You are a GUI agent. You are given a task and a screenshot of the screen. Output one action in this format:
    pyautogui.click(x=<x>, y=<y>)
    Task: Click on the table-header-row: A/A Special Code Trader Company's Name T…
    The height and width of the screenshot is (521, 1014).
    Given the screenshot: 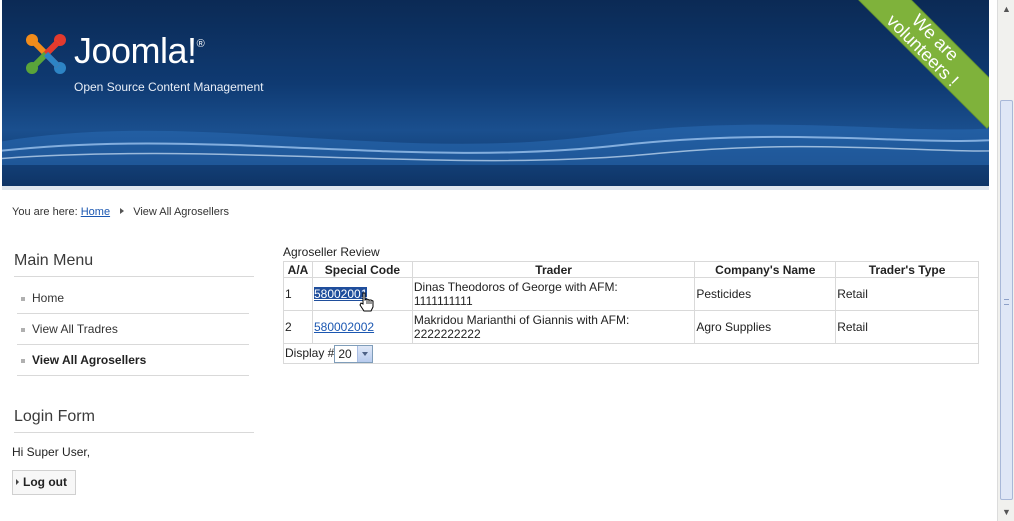 What is the action you would take?
    pyautogui.click(x=631, y=269)
    